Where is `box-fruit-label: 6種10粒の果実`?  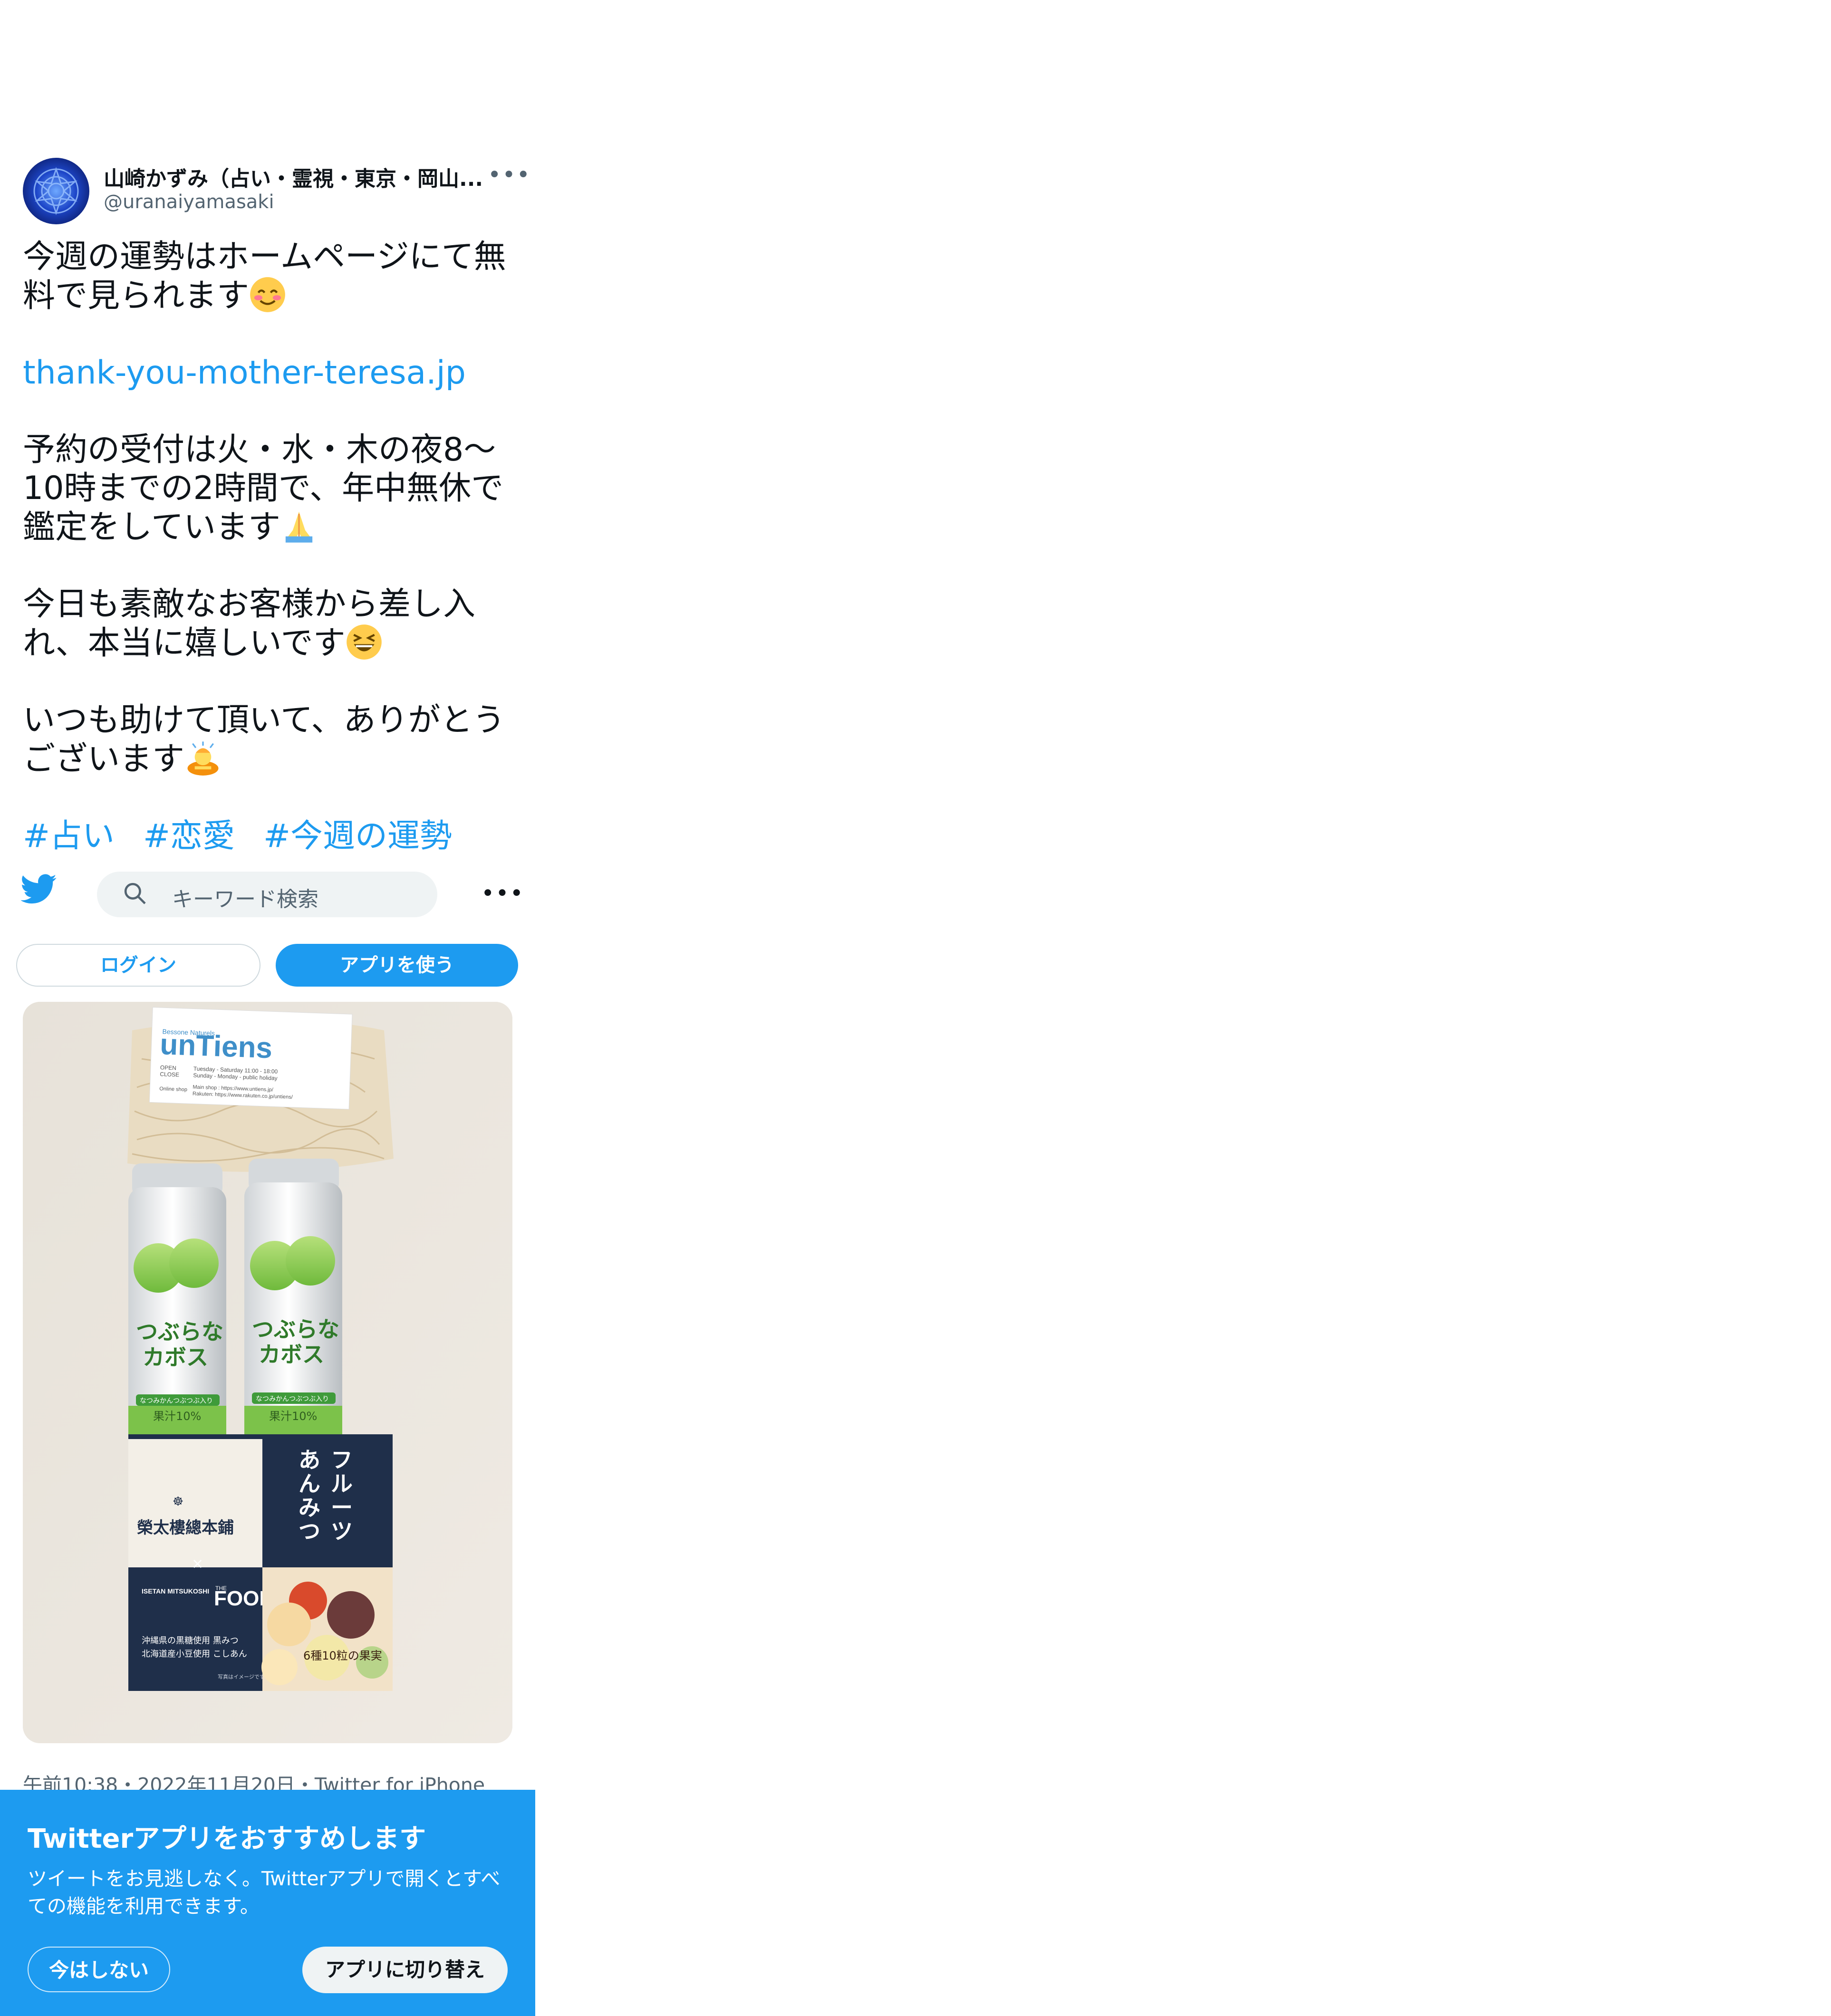
box-fruit-label: 6種10粒の果実 is located at coordinates (343, 1655).